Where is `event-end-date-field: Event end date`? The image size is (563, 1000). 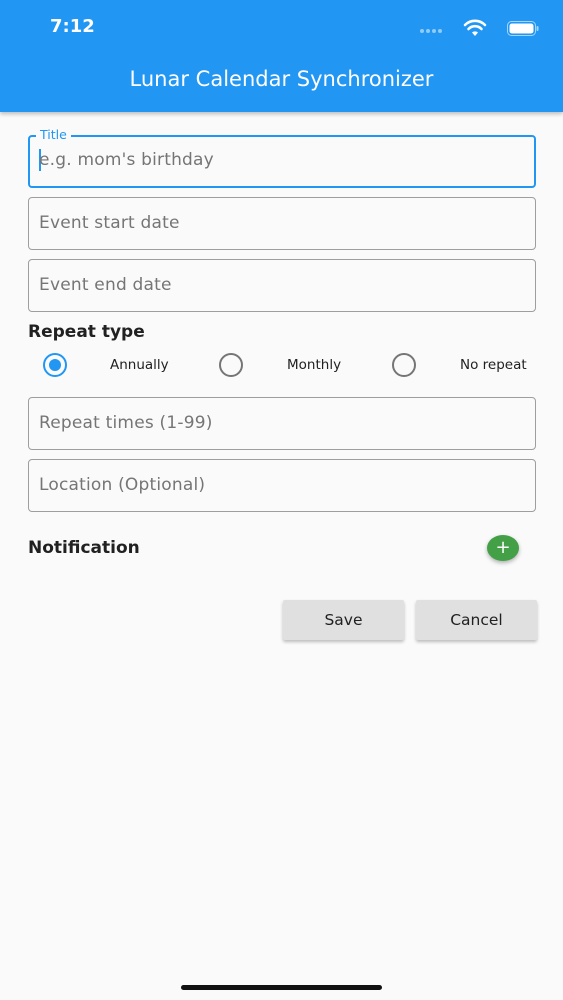 event-end-date-field: Event end date is located at coordinates (282, 285).